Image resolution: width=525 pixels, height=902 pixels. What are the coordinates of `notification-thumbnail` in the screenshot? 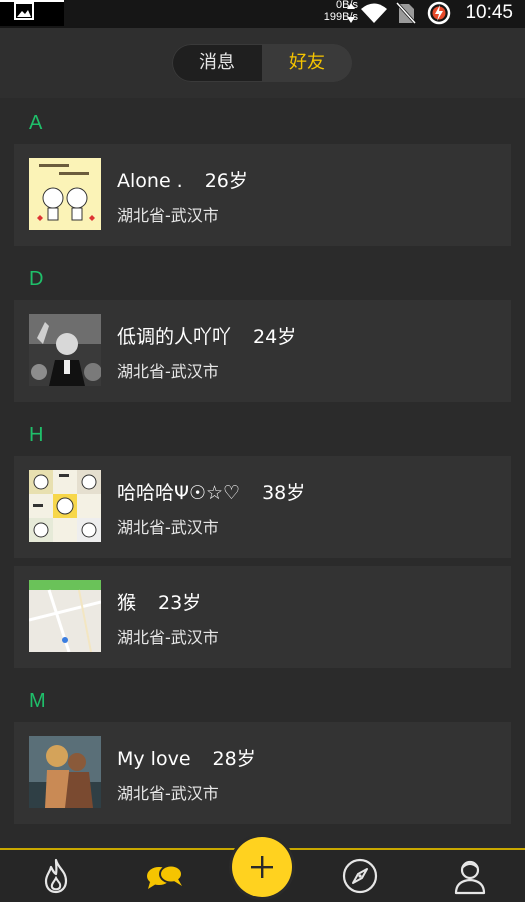 It's located at (32, 13).